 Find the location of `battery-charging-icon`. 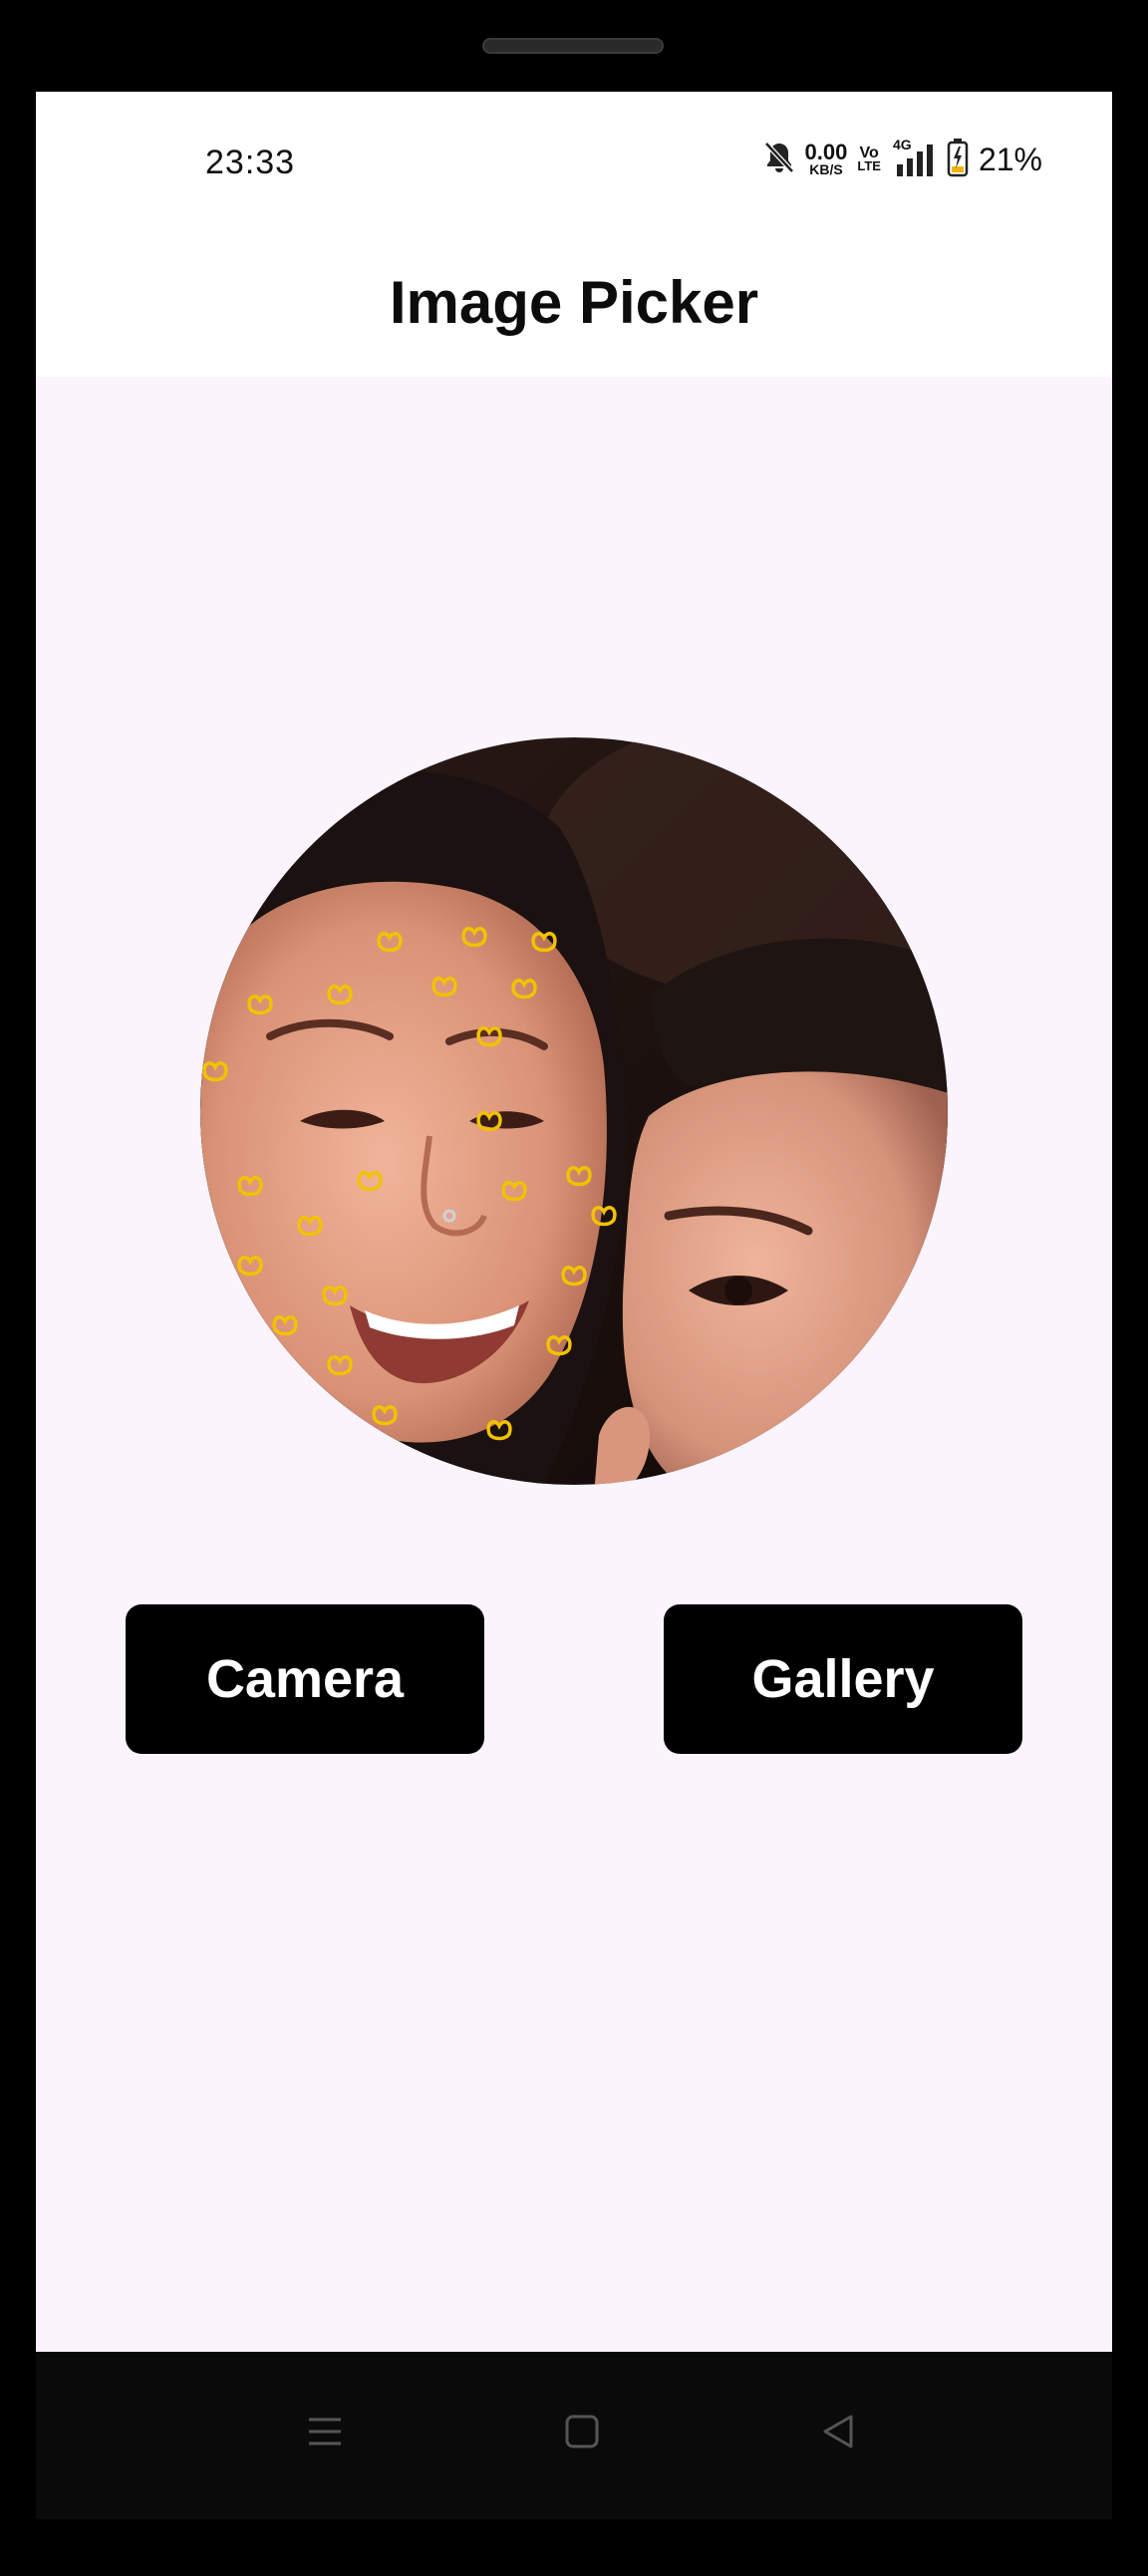

battery-charging-icon is located at coordinates (958, 160).